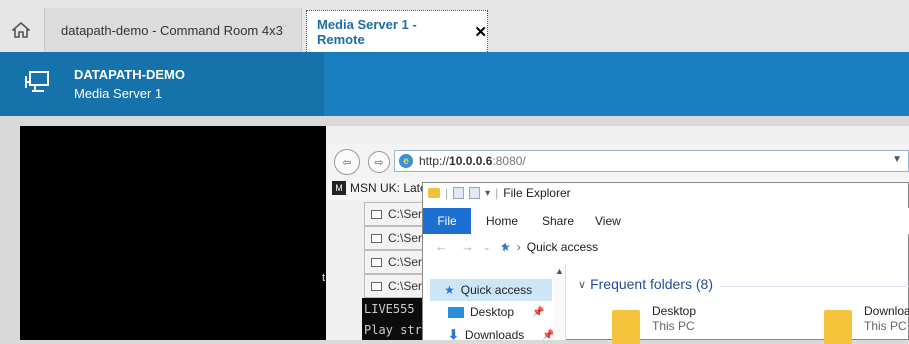  What do you see at coordinates (492, 312) in the screenshot?
I see `sidebar-item-label: Desktop` at bounding box center [492, 312].